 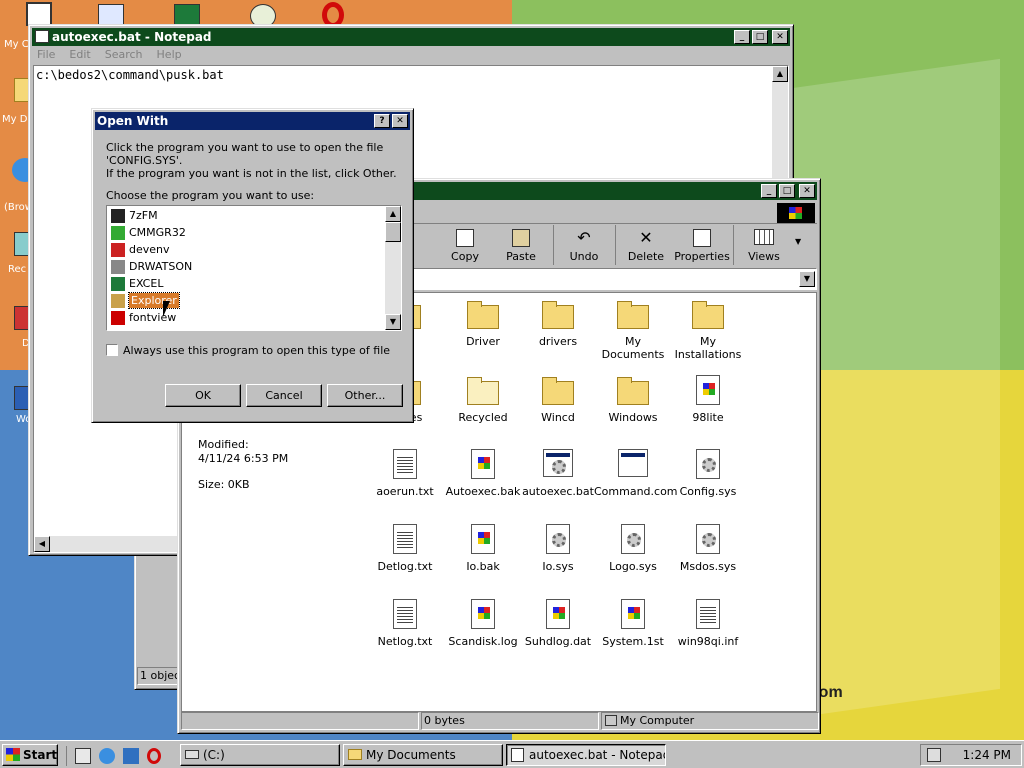 What do you see at coordinates (558, 548) in the screenshot?
I see `file-item: Io.sys` at bounding box center [558, 548].